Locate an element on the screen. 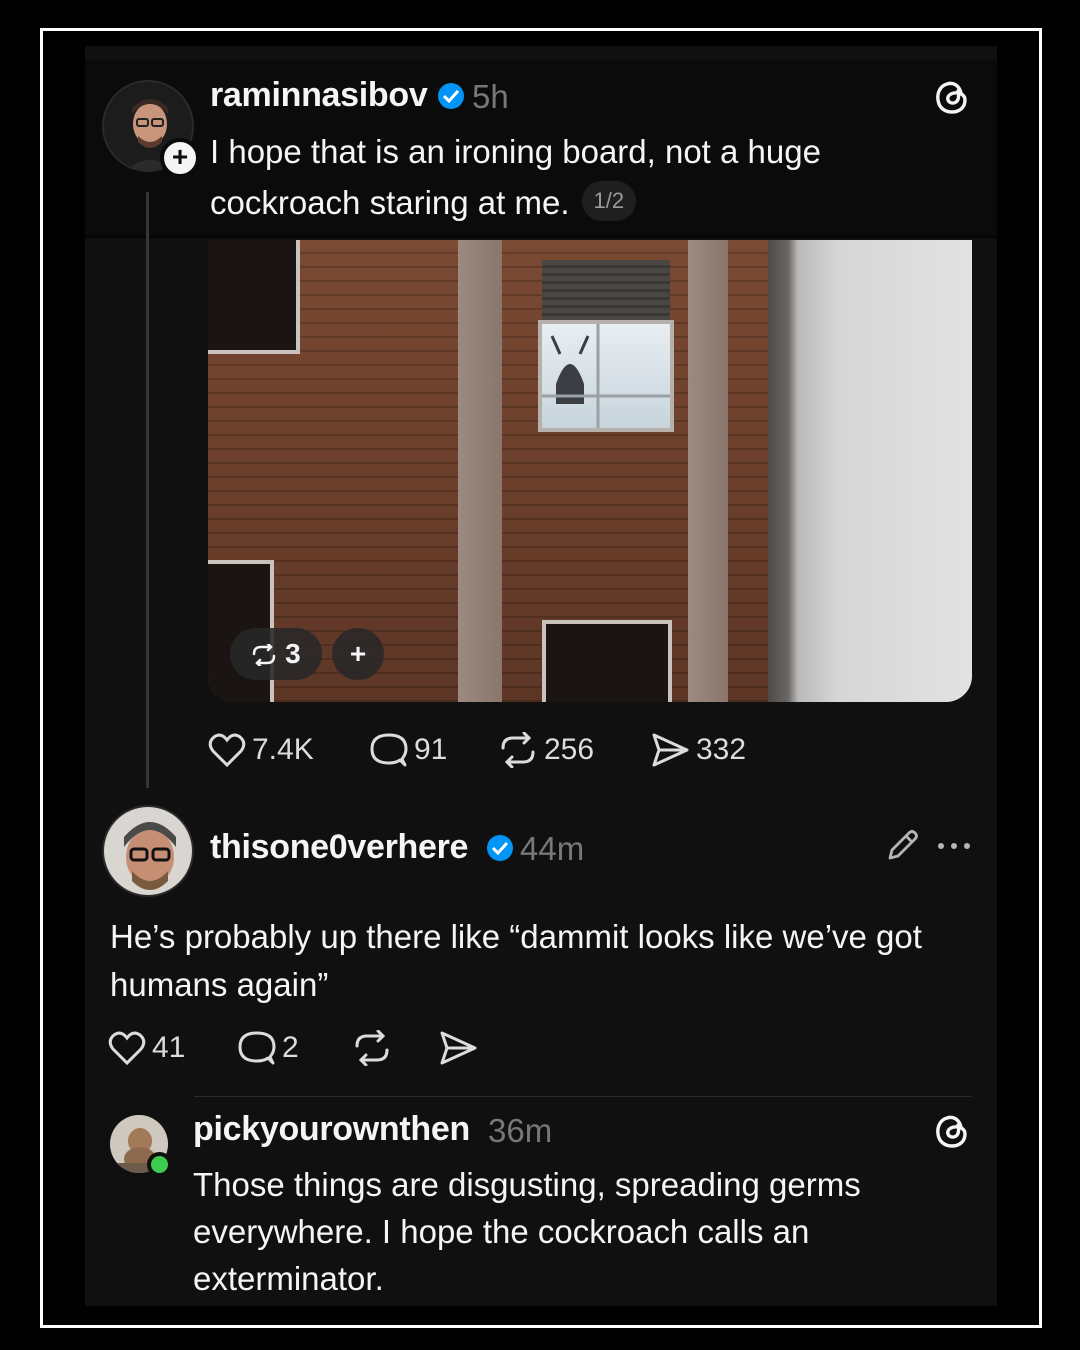 The image size is (1080, 1350). reply-author-avatar is located at coordinates (148, 851).